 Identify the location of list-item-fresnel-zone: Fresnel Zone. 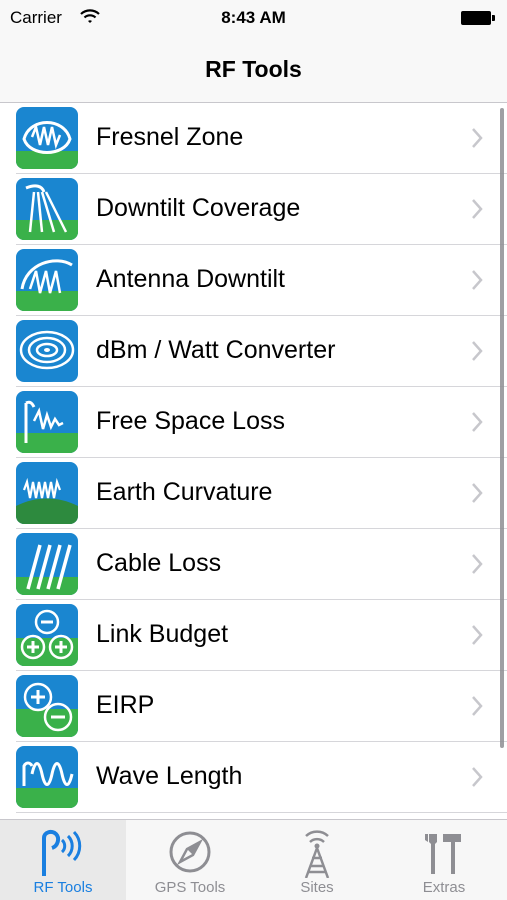
(253, 138).